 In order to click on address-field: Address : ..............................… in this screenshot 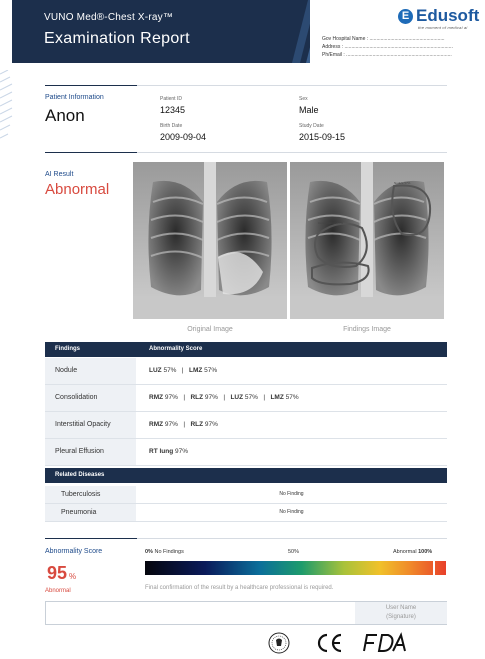, I will do `click(402, 47)`.